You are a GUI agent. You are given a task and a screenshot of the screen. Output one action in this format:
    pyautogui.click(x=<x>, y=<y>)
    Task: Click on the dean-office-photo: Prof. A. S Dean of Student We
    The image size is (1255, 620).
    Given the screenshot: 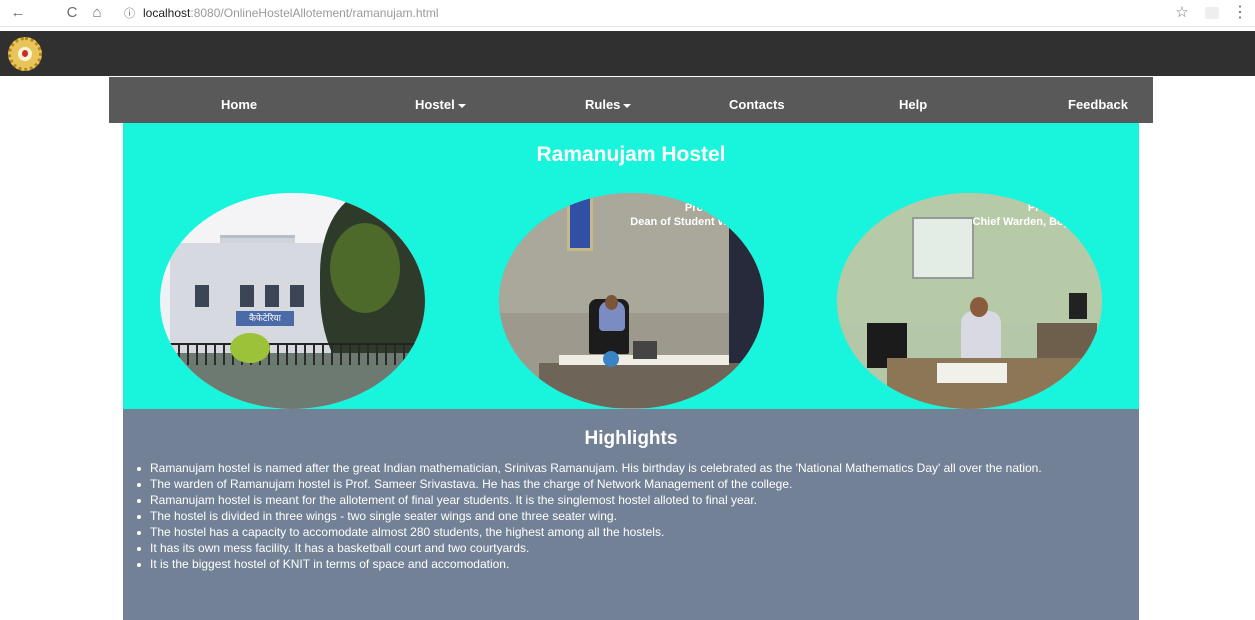 What is the action you would take?
    pyautogui.click(x=631, y=301)
    